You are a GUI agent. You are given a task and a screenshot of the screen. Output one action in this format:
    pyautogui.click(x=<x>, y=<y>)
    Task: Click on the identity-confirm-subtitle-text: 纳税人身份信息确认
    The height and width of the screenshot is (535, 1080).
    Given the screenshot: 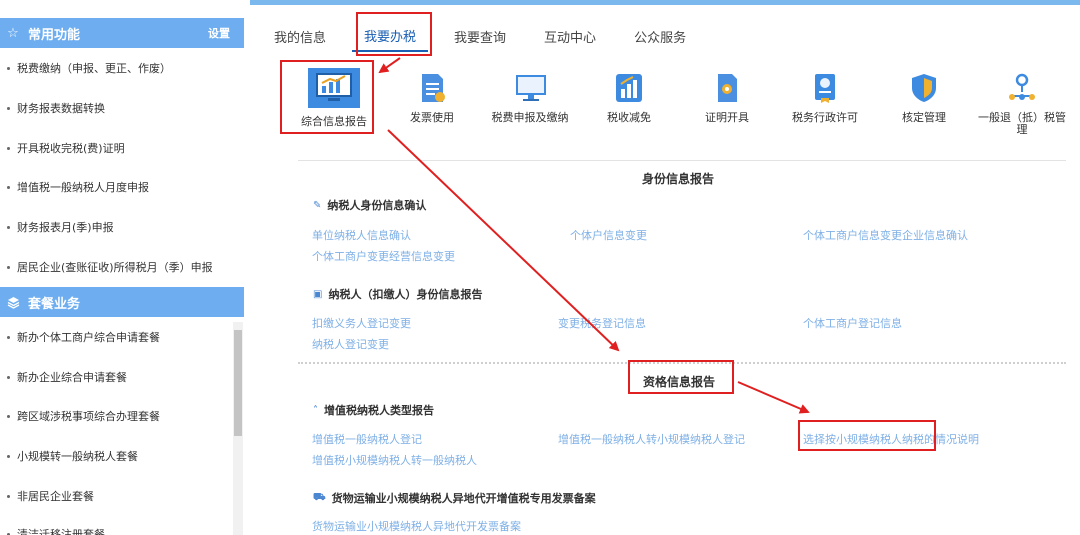 What is the action you would take?
    pyautogui.click(x=377, y=205)
    